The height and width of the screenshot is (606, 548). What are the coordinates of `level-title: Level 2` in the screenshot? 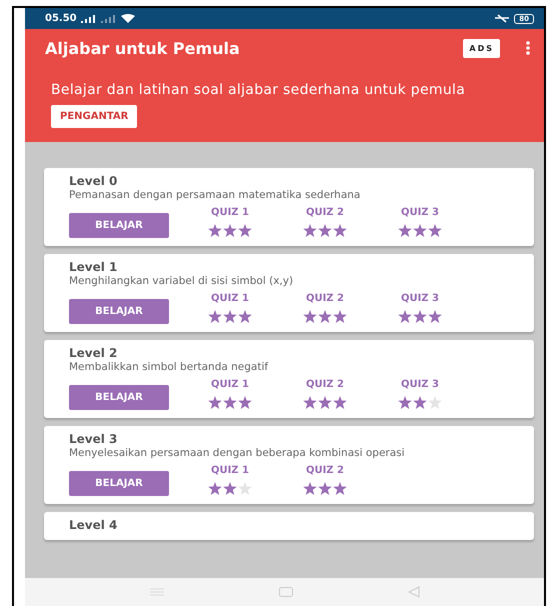 It's located at (93, 353).